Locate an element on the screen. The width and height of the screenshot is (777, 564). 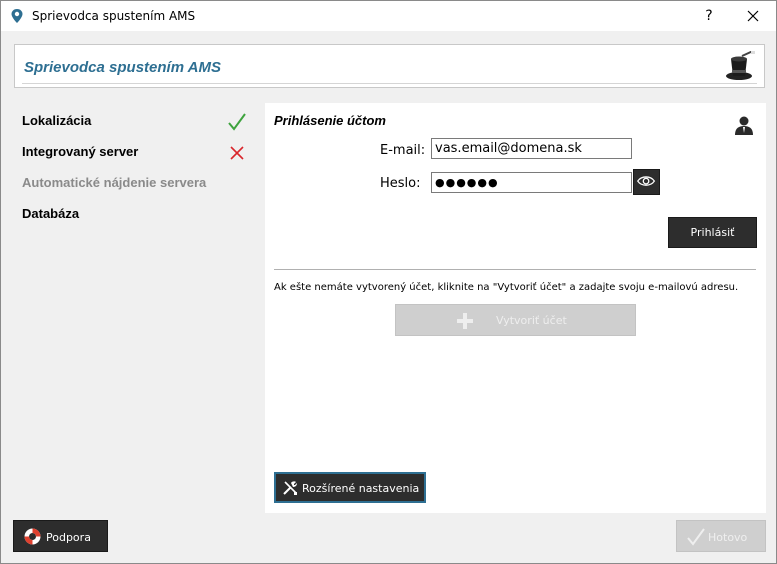
step-label: Lokalizácia is located at coordinates (57, 120).